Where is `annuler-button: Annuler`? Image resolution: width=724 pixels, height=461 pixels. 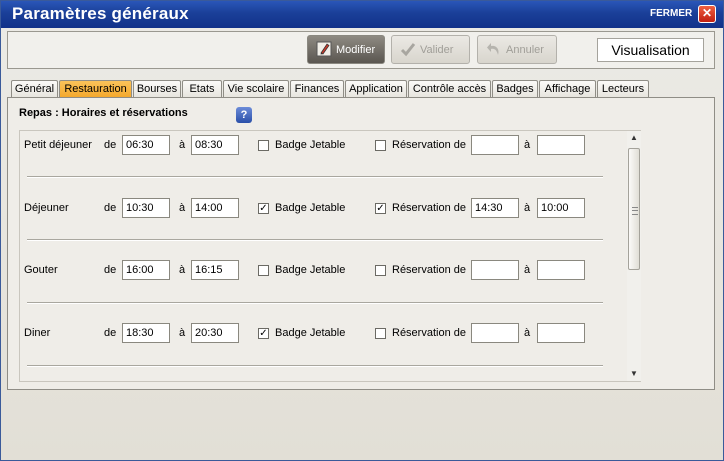
annuler-button: Annuler is located at coordinates (517, 49).